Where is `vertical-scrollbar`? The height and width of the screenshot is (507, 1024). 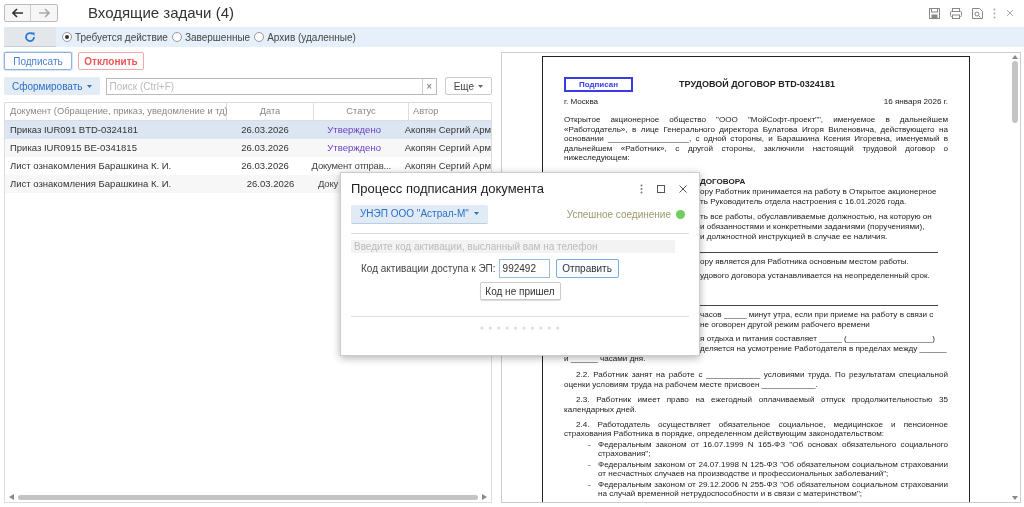 vertical-scrollbar is located at coordinates (1015, 92).